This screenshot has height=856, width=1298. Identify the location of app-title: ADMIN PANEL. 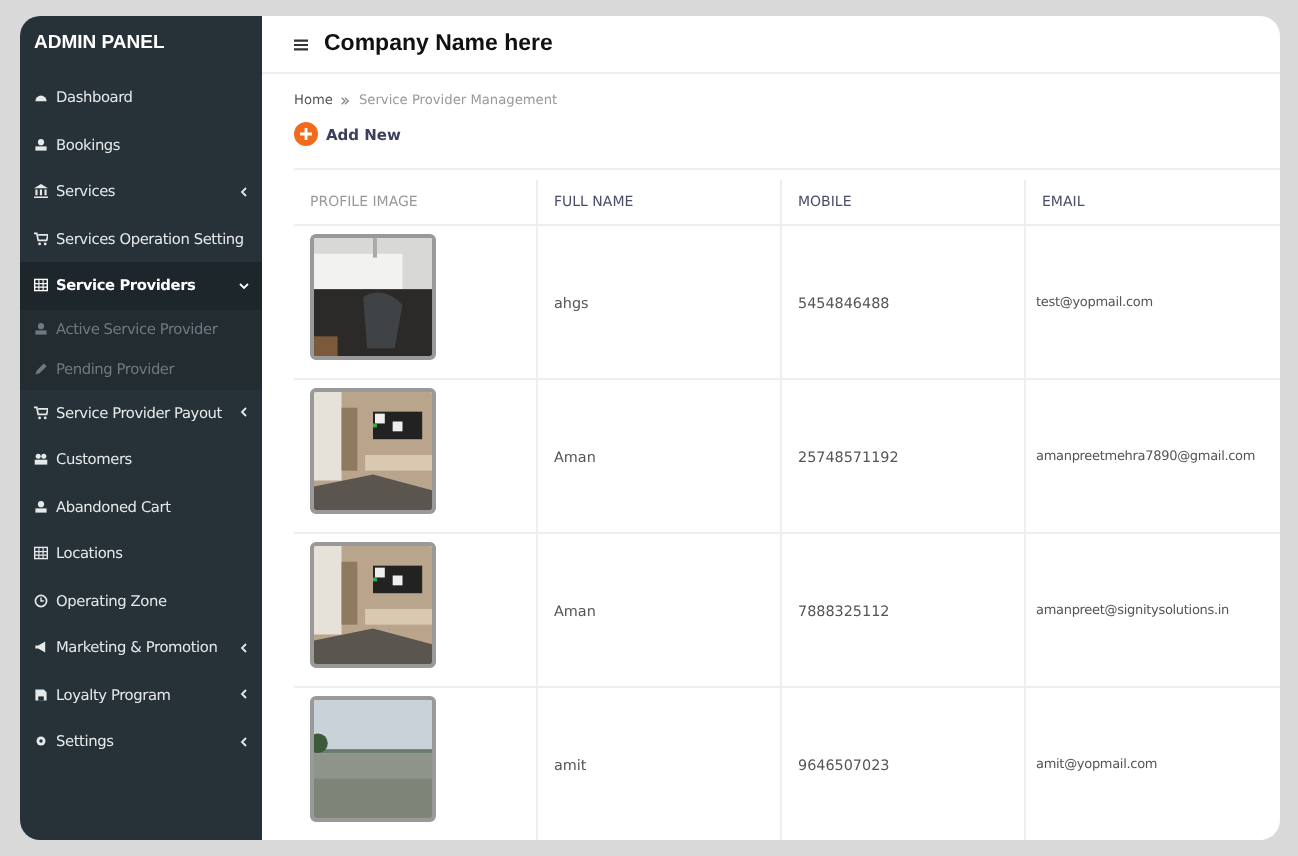
(99, 44).